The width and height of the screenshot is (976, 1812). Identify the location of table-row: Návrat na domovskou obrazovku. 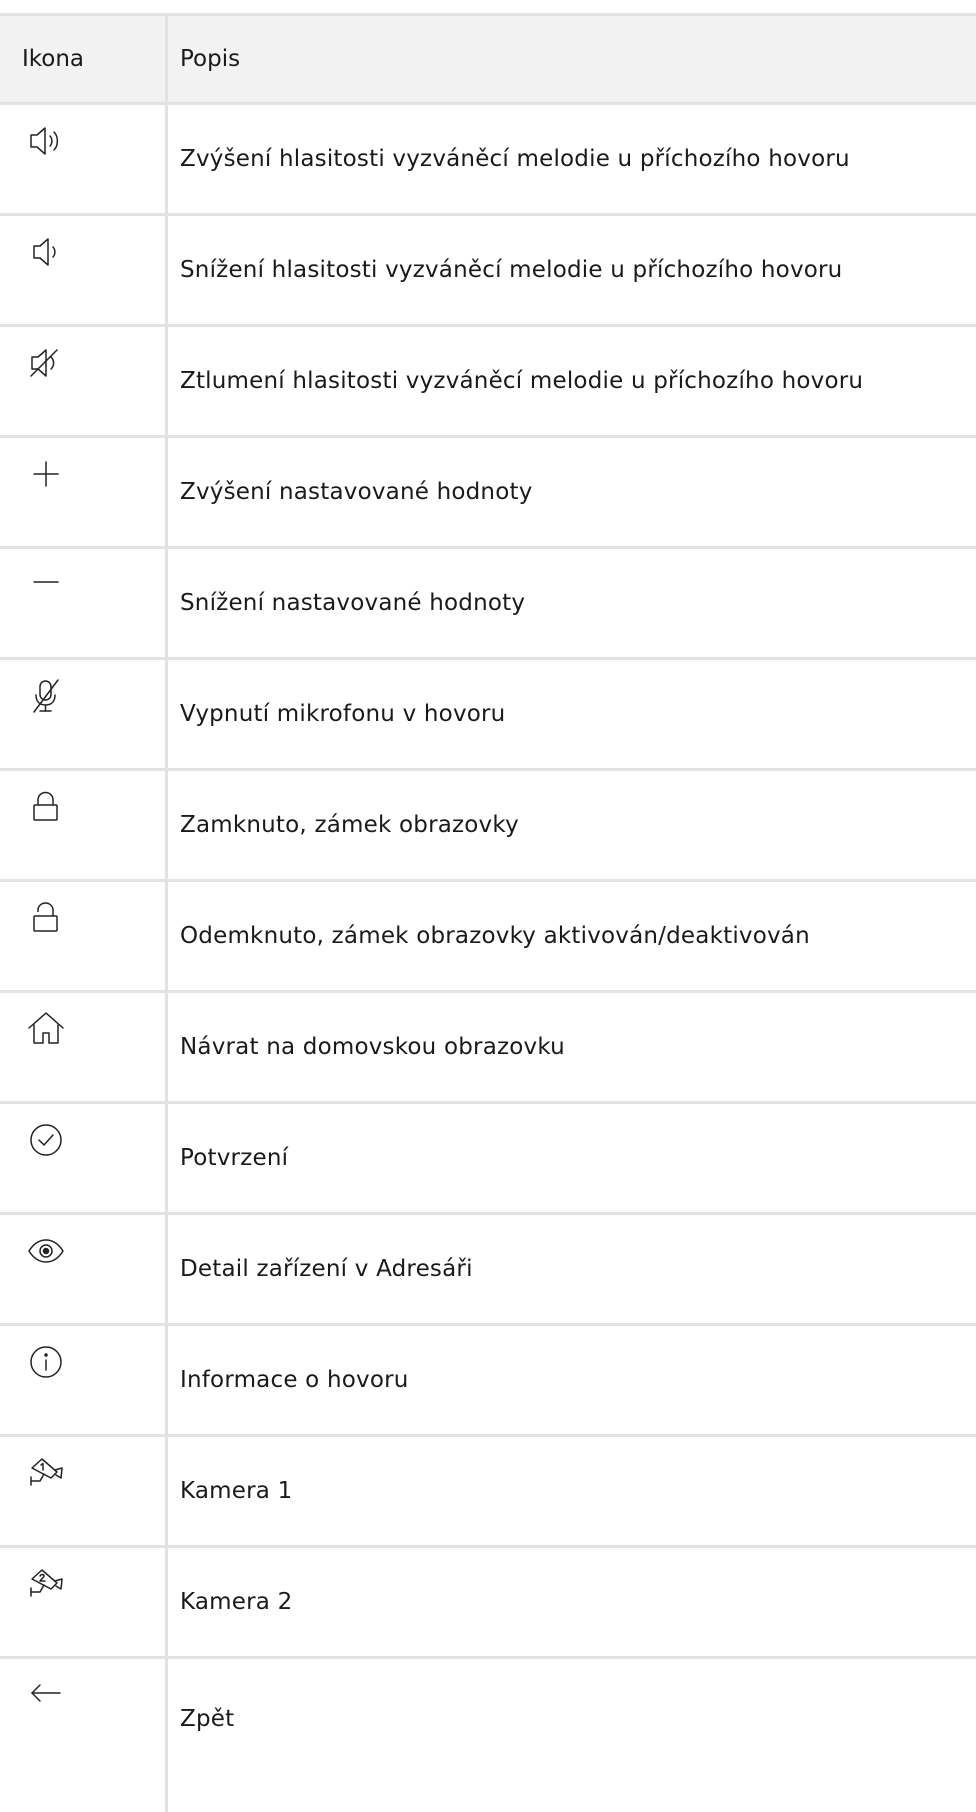
(488, 1048).